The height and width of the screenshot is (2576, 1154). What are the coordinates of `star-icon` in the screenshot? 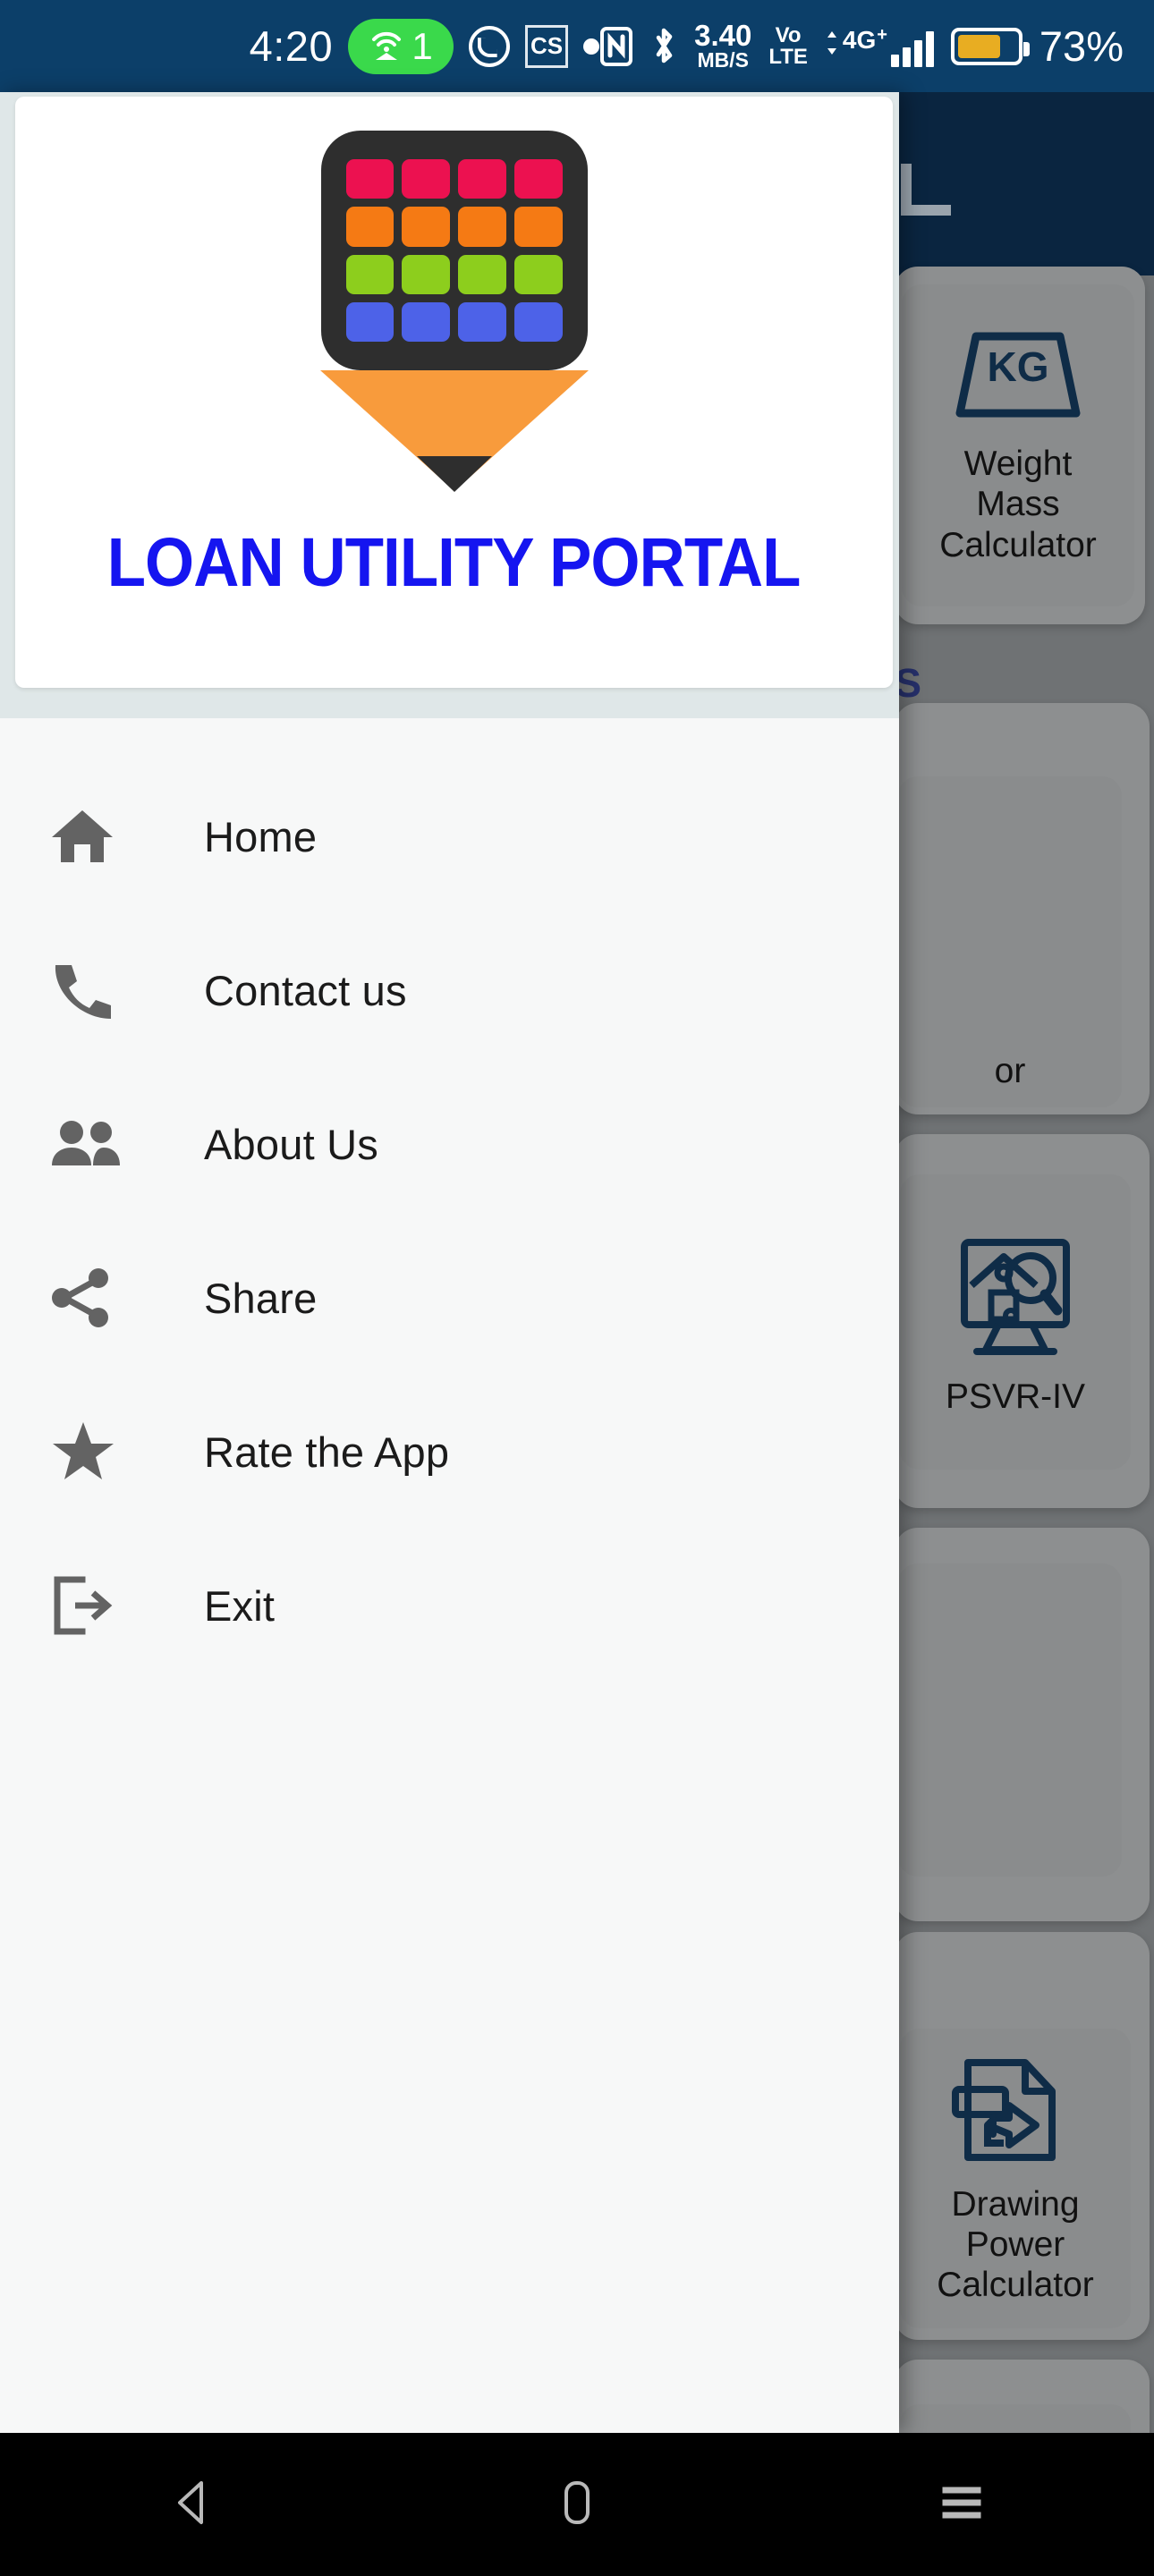 It's located at (100, 1451).